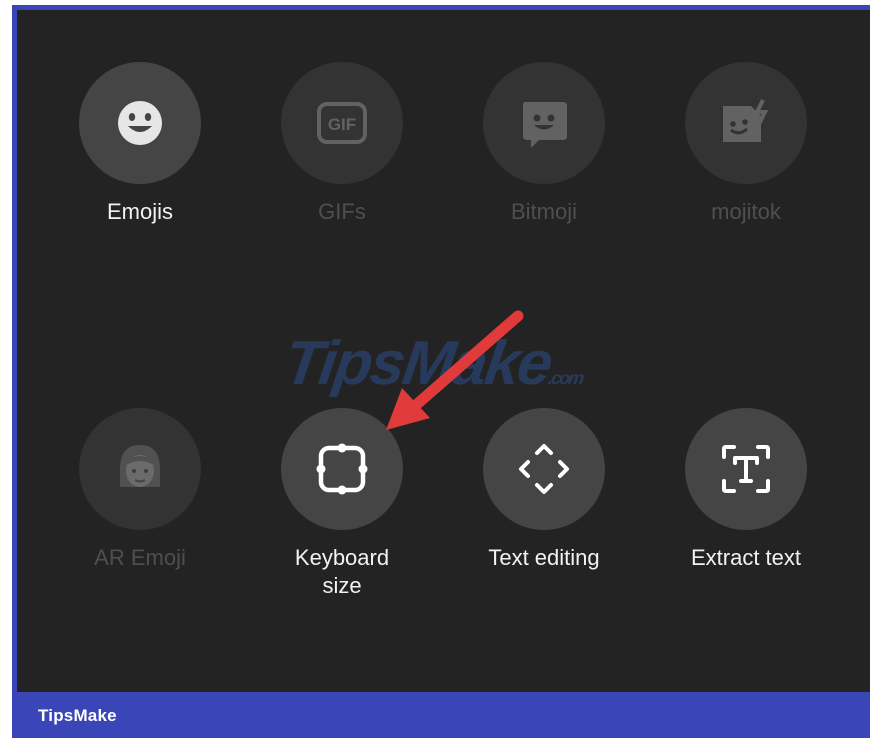 The width and height of the screenshot is (870, 738). Describe the element at coordinates (140, 557) in the screenshot. I see `ar-emoji-label: AR Emoji` at that location.